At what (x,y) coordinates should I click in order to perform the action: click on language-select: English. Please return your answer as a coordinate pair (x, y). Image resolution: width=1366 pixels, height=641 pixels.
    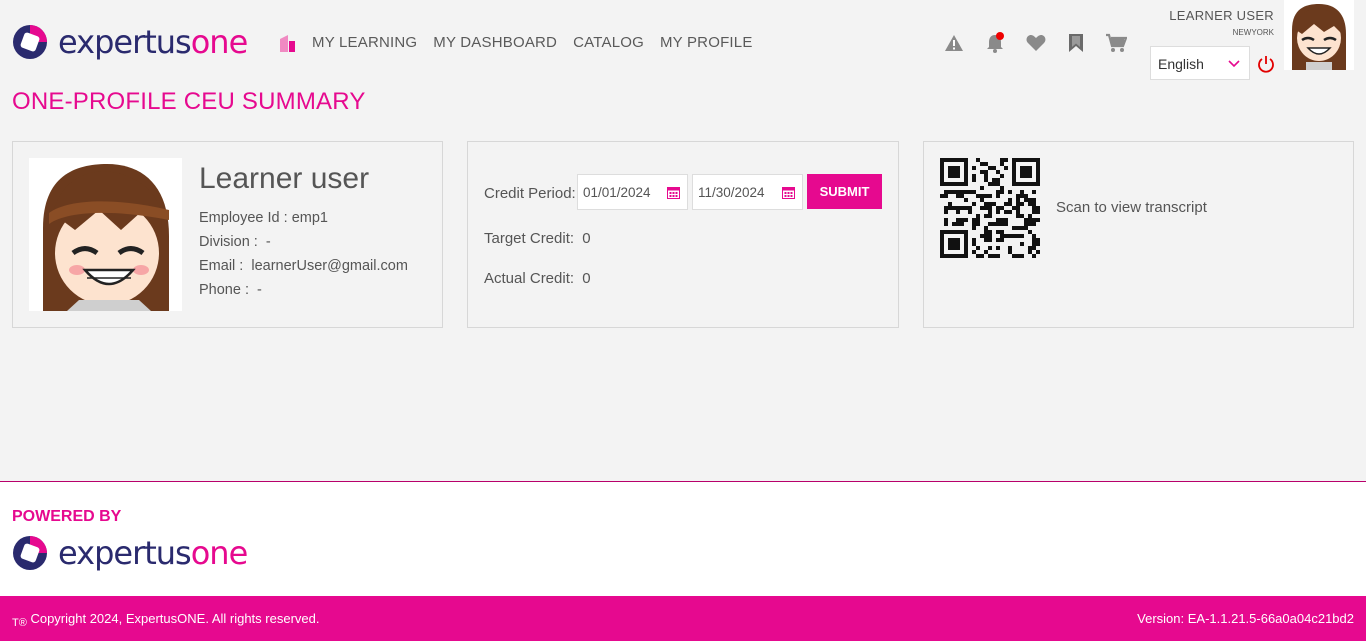
    Looking at the image, I should click on (1200, 63).